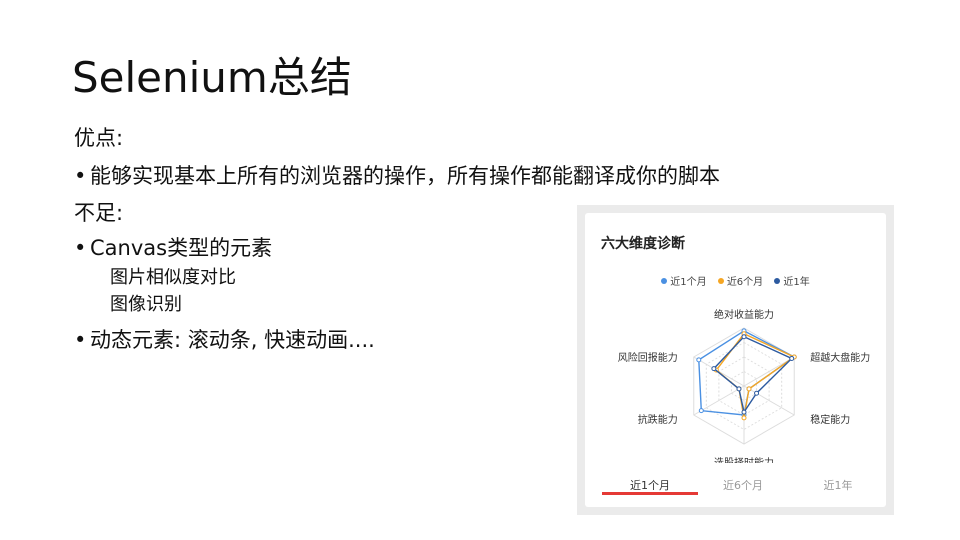 This screenshot has width=960, height=540. I want to click on tab-1-month: 近1个月, so click(650, 485).